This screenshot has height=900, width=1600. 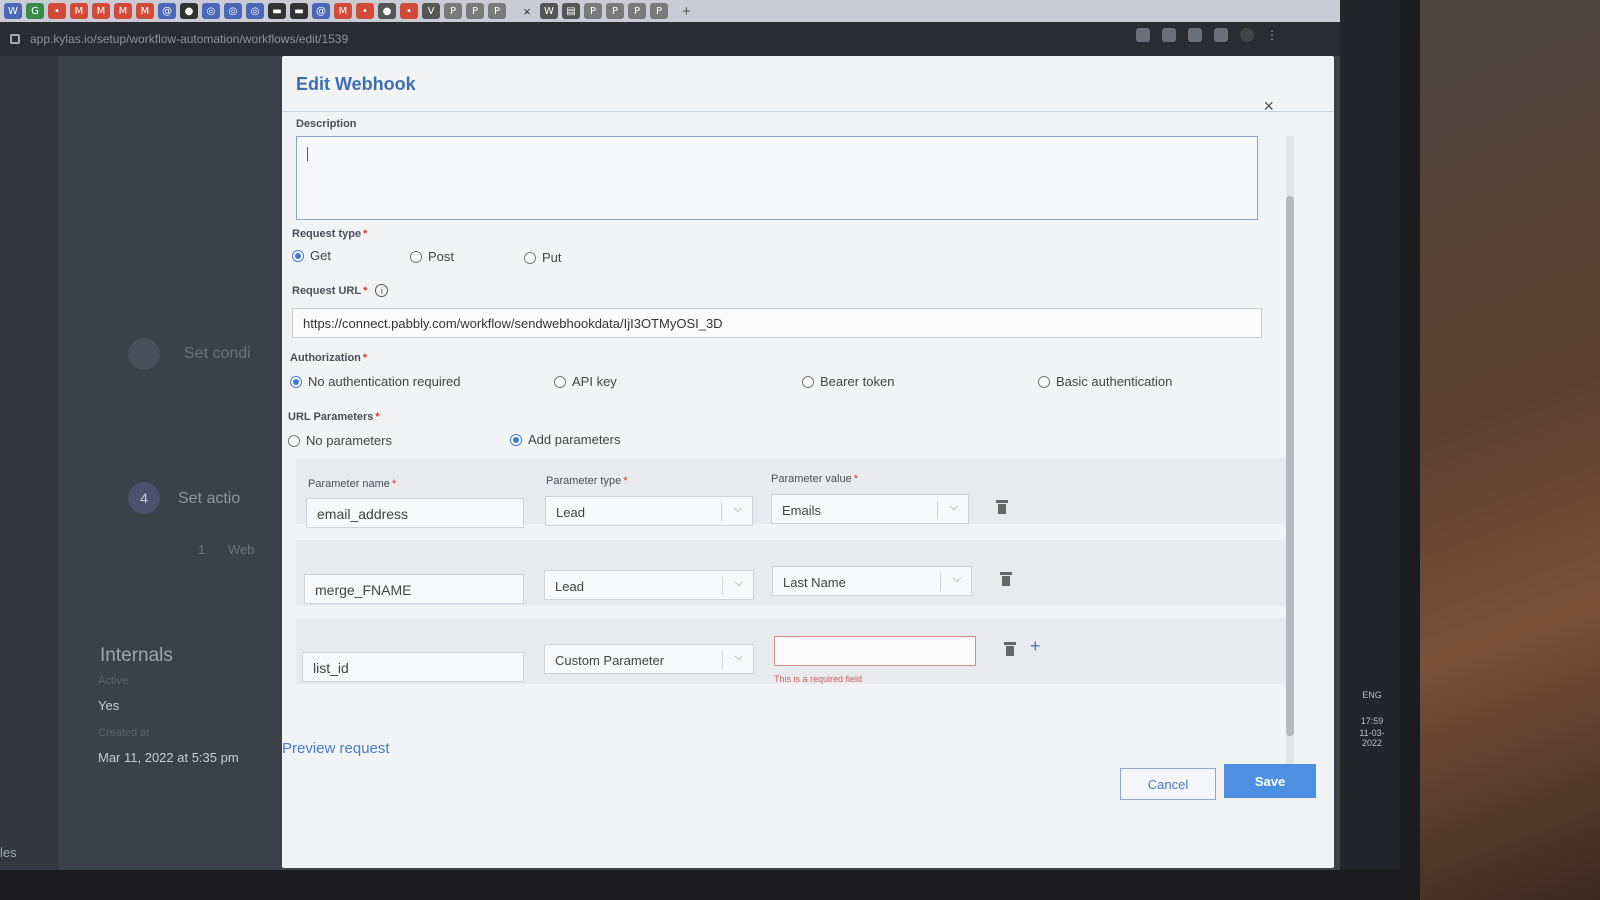 What do you see at coordinates (15, 39) in the screenshot?
I see `lock-icon` at bounding box center [15, 39].